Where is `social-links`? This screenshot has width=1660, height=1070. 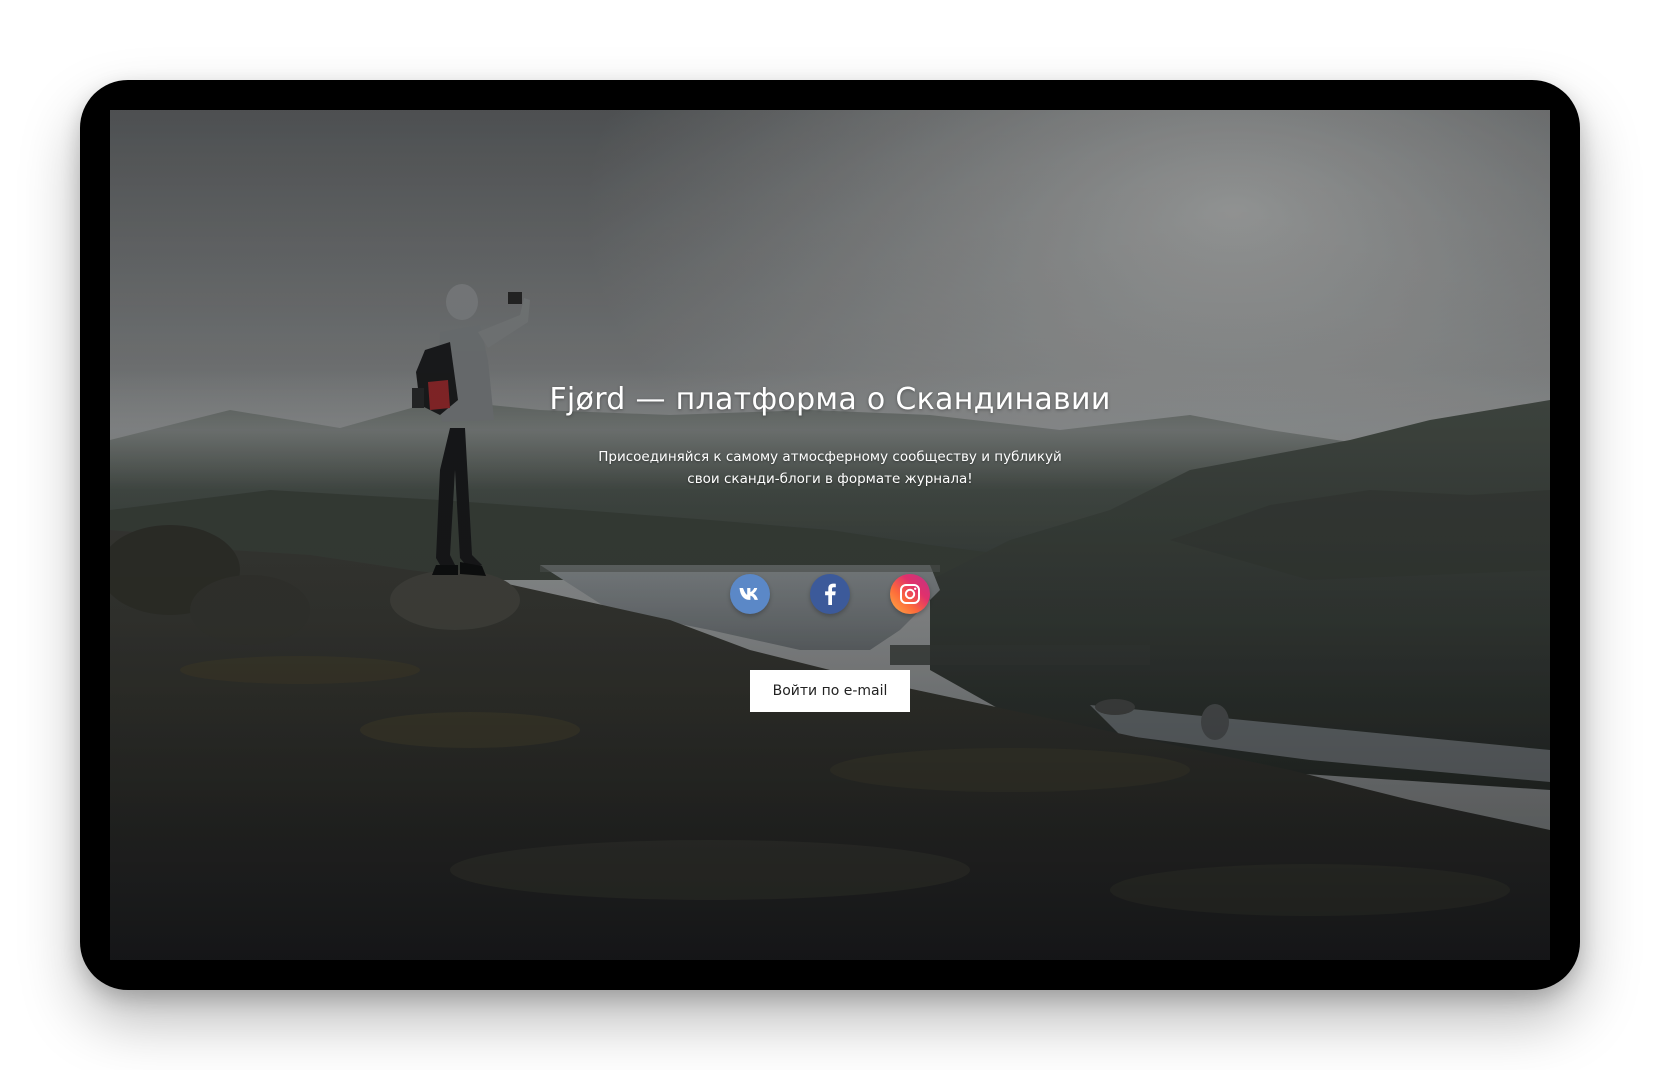
social-links is located at coordinates (830, 595).